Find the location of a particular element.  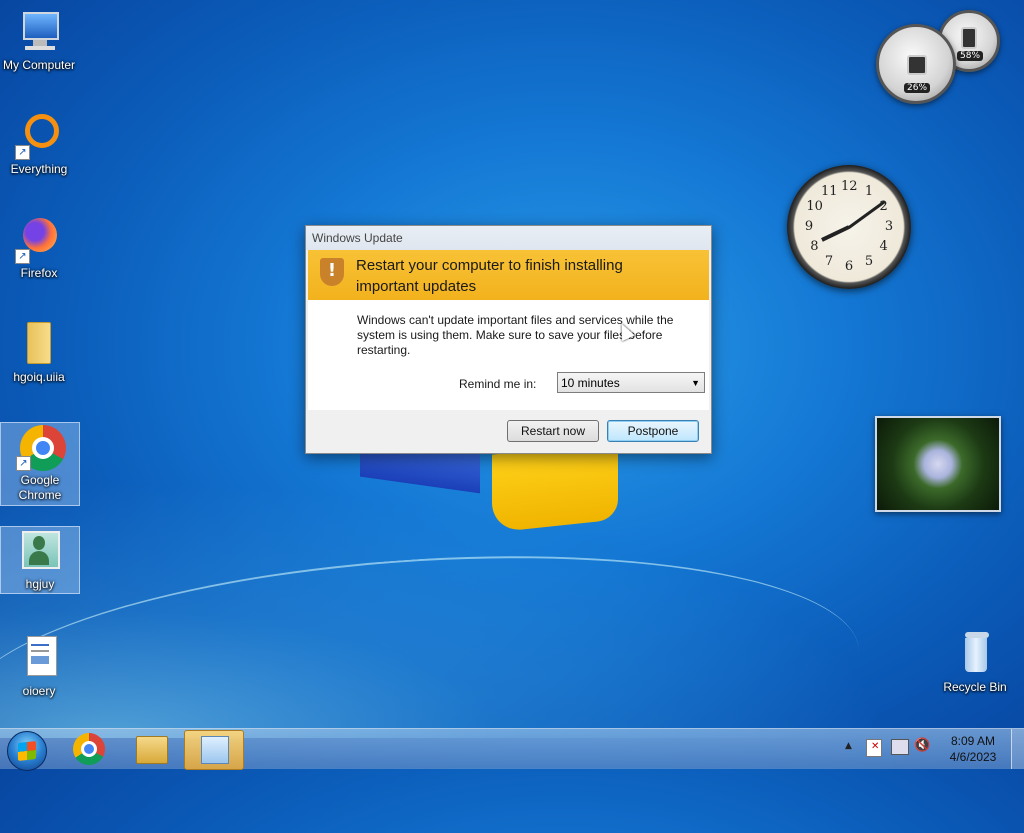

user-icon is located at coordinates (40, 551).